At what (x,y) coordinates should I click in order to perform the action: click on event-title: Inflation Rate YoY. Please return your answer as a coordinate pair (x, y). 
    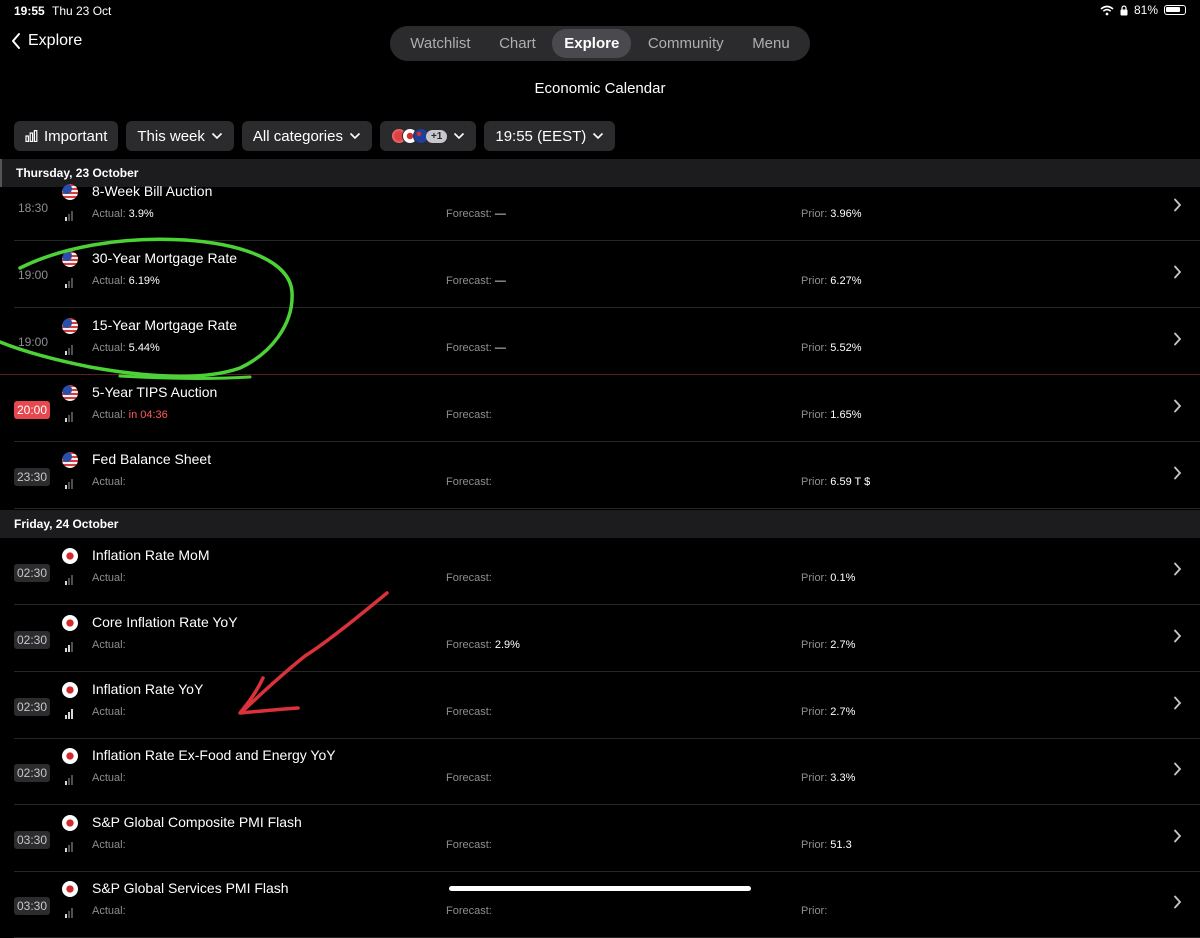
    Looking at the image, I should click on (148, 689).